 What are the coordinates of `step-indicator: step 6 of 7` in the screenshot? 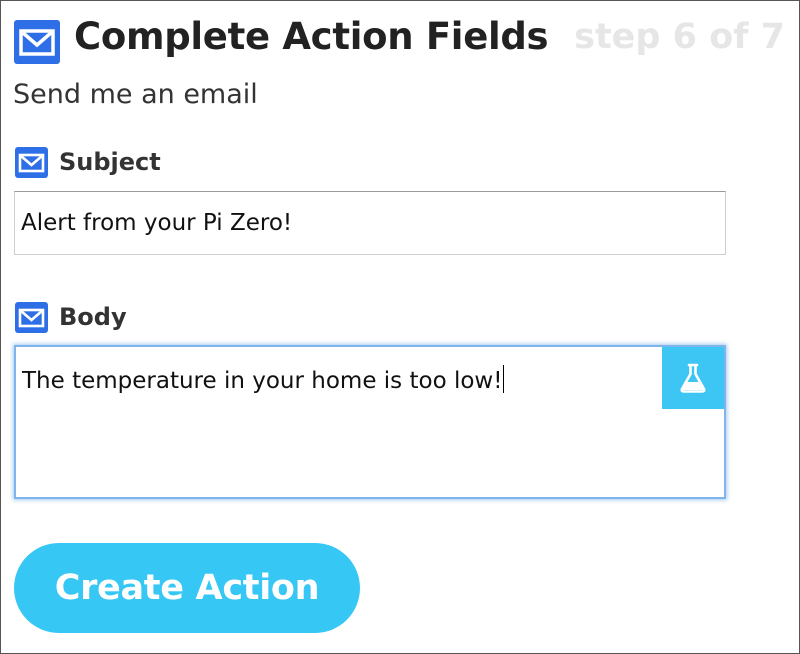 It's located at (679, 37).